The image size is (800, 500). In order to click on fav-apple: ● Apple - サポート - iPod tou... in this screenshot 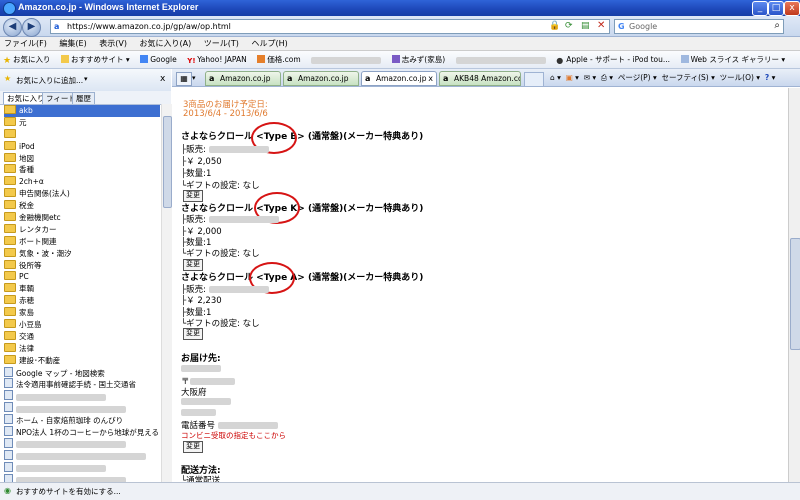, I will do `click(613, 59)`.